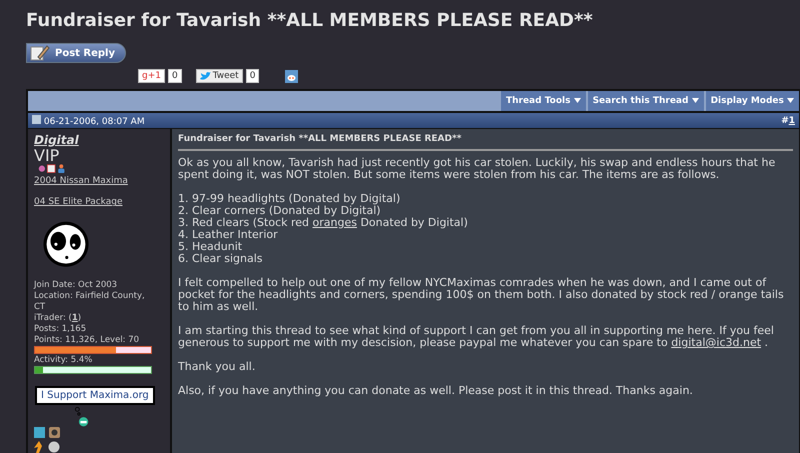  I want to click on username-link: Digital, so click(56, 140).